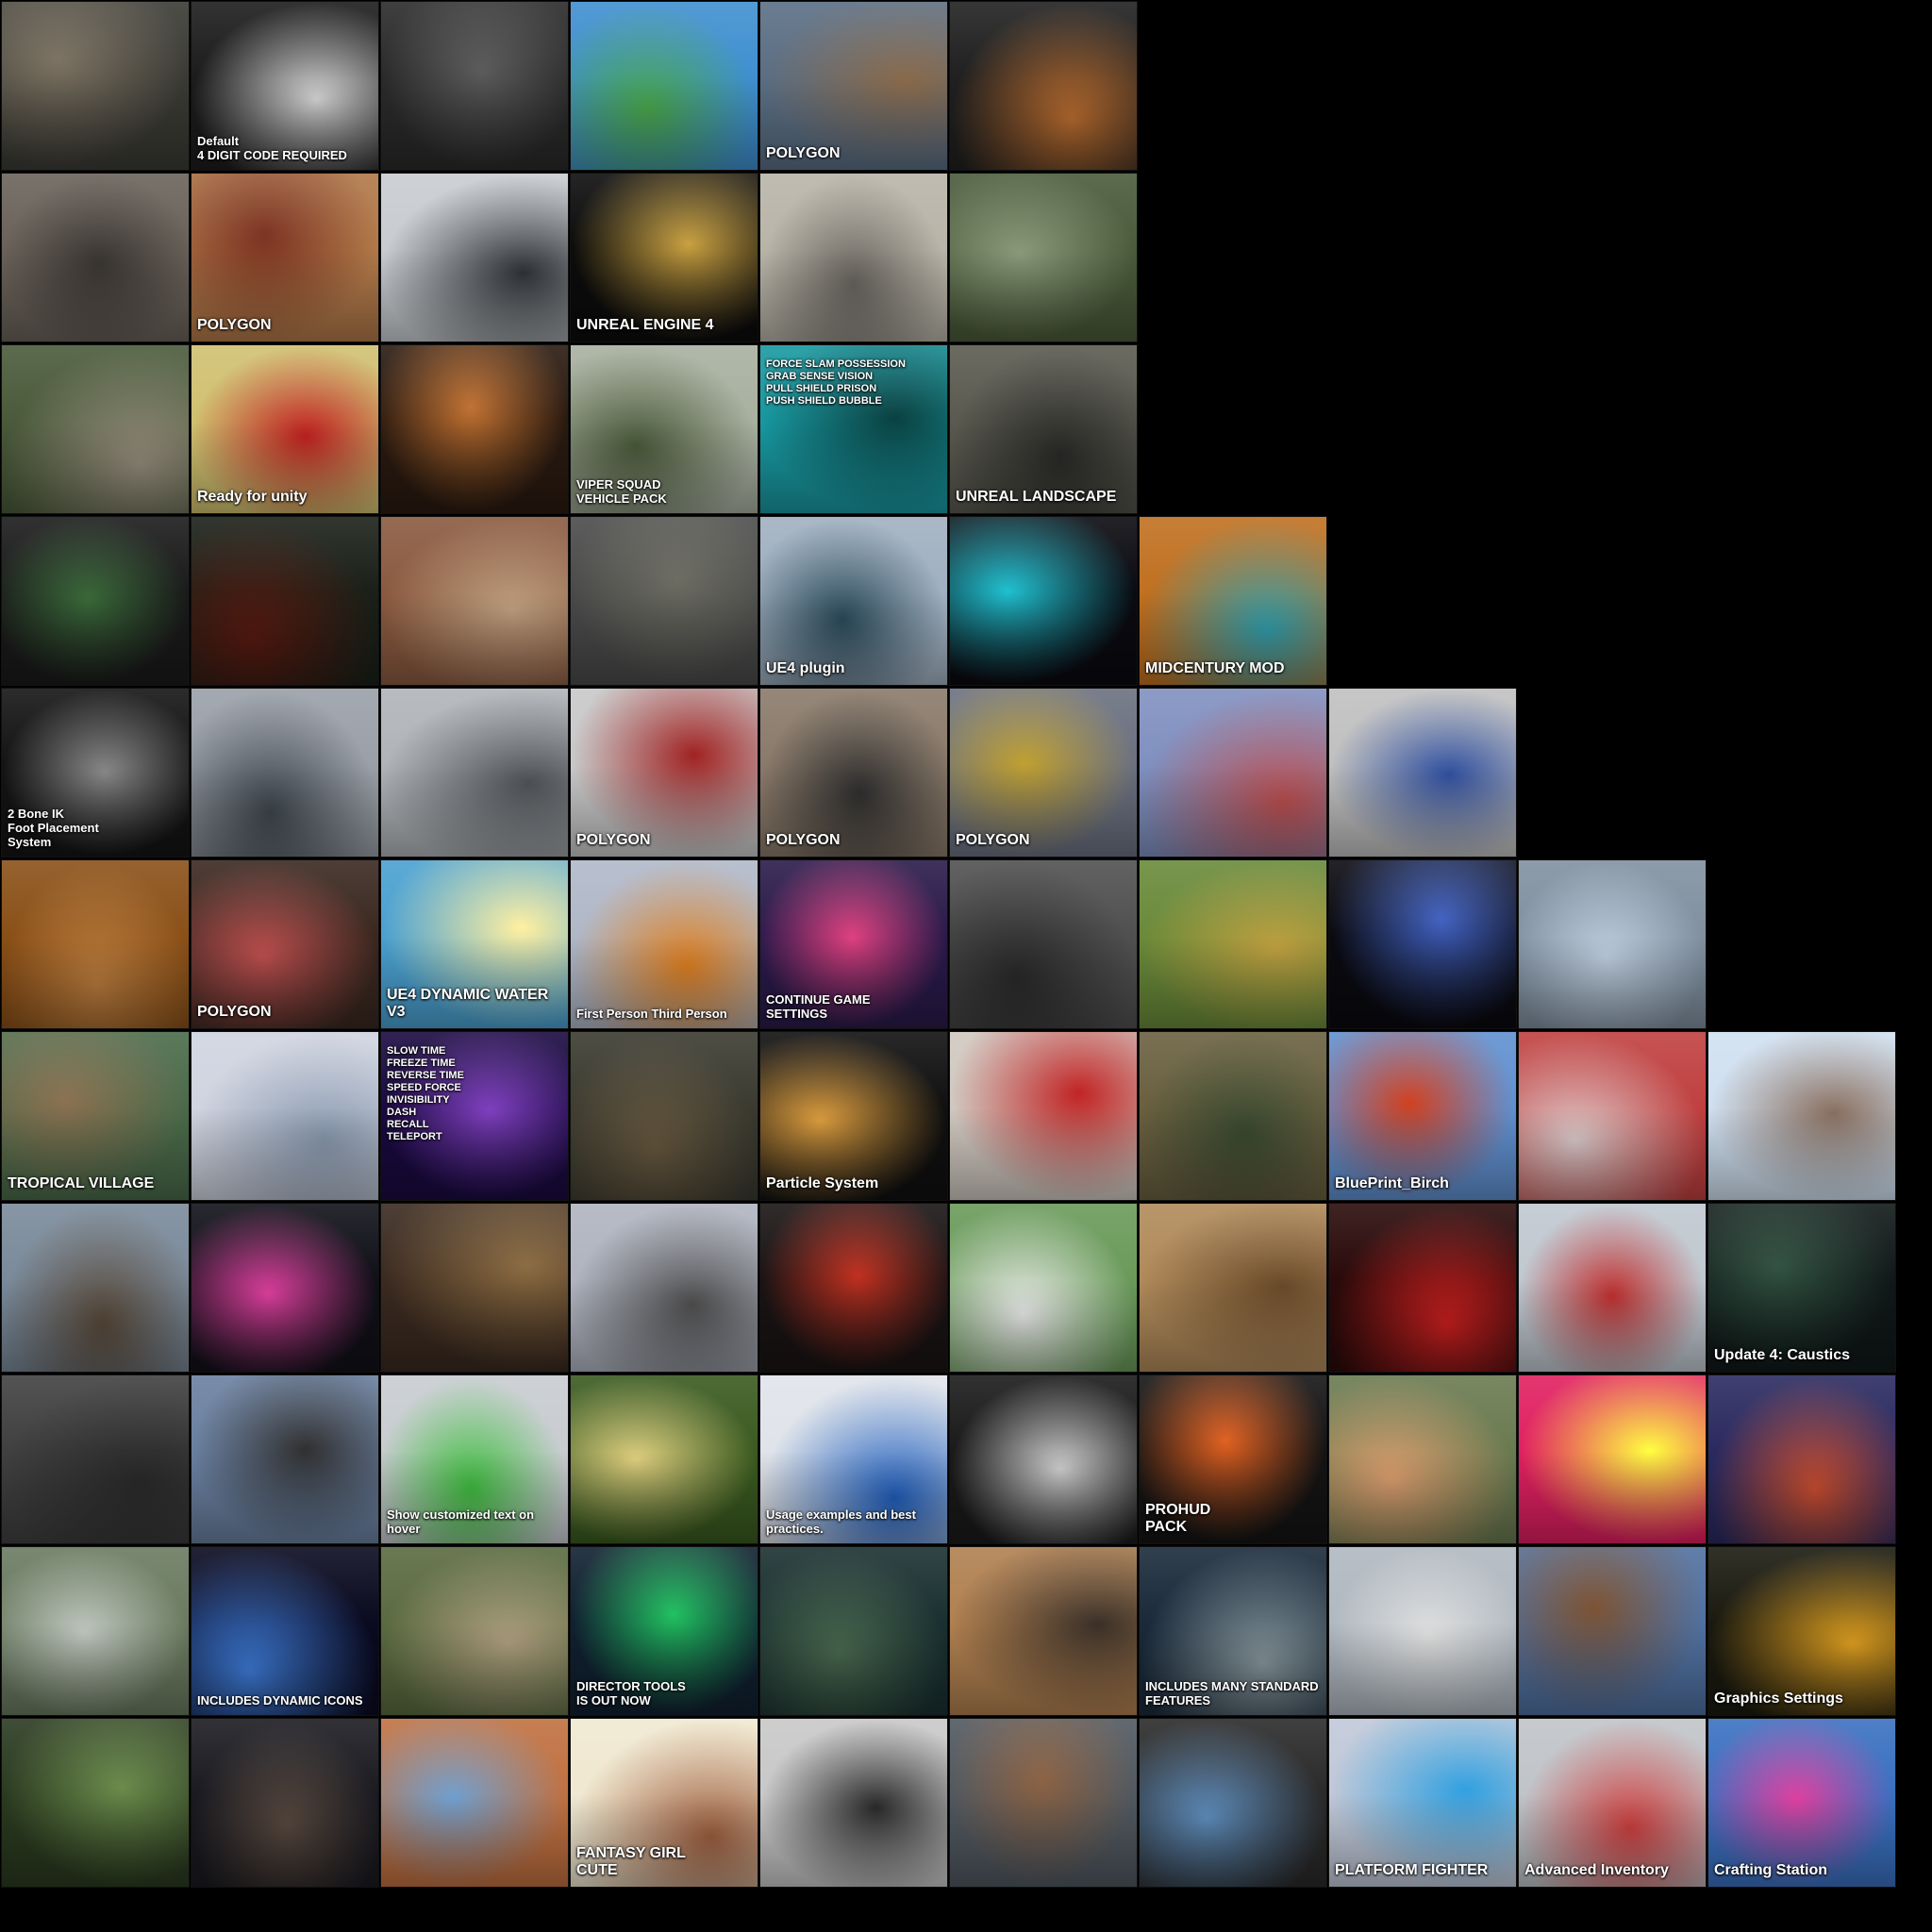 This screenshot has height=1932, width=1932. Describe the element at coordinates (664, 257) in the screenshot. I see `asset-thumbnail: UNREAL ENGINE 4` at that location.